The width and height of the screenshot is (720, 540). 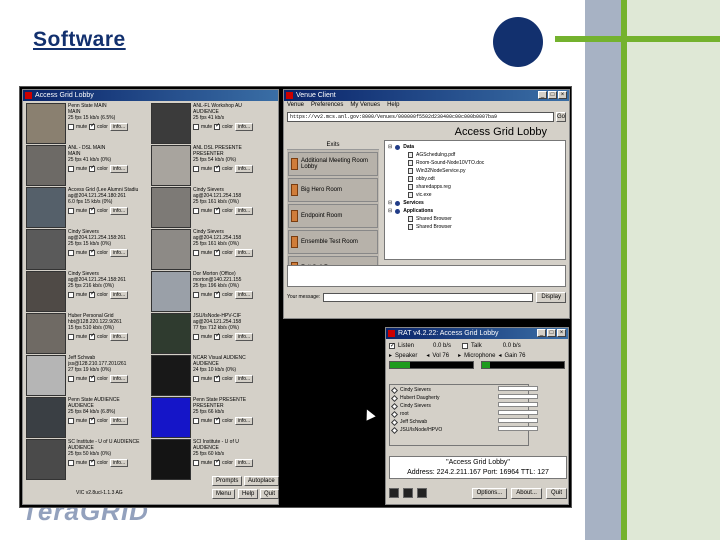 I want to click on menu-help: Help, so click(x=393, y=105).